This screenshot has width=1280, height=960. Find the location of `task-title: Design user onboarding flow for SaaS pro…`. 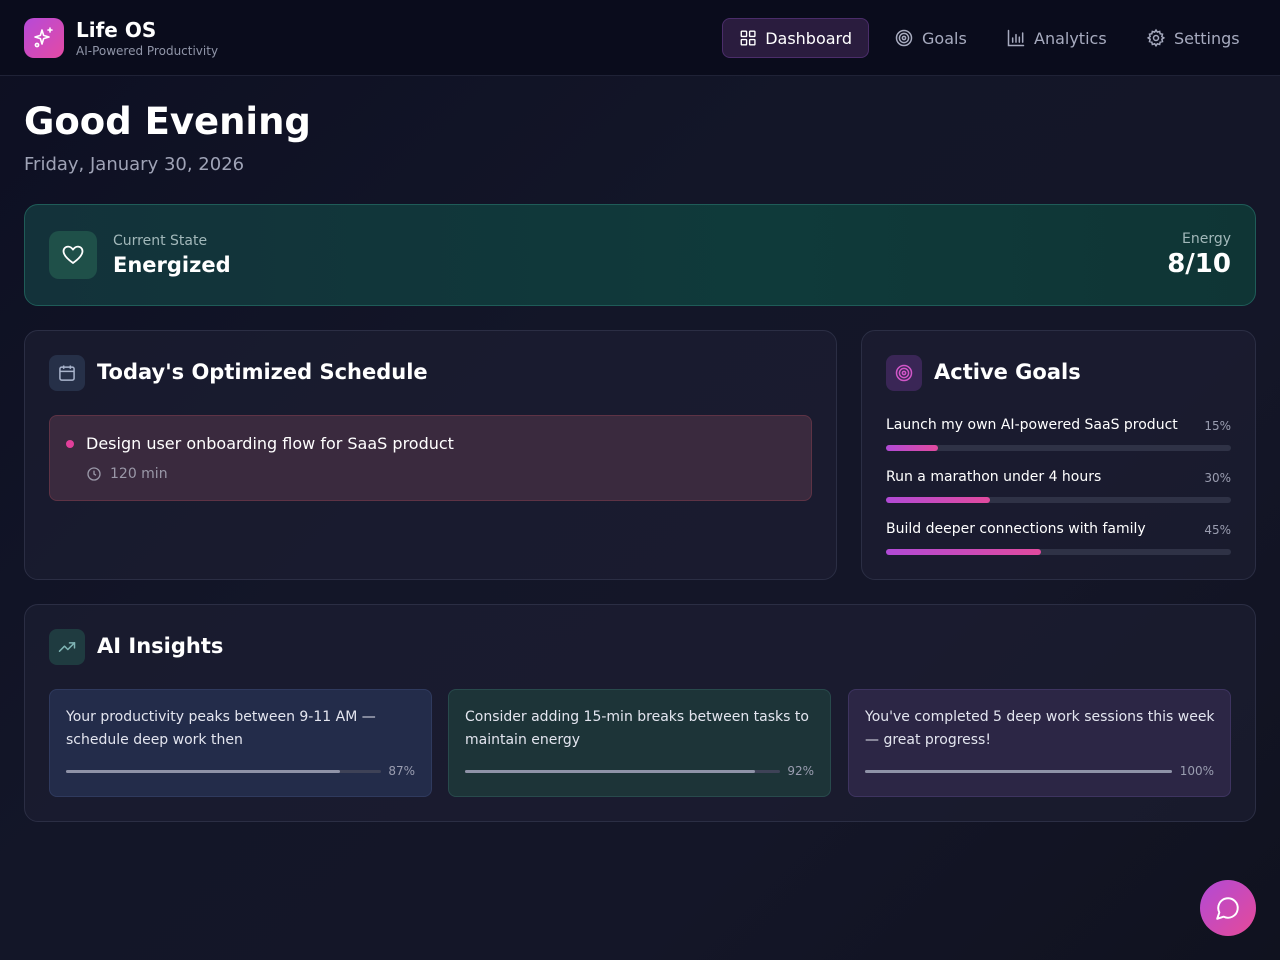

task-title: Design user onboarding flow for SaaS pro… is located at coordinates (270, 443).